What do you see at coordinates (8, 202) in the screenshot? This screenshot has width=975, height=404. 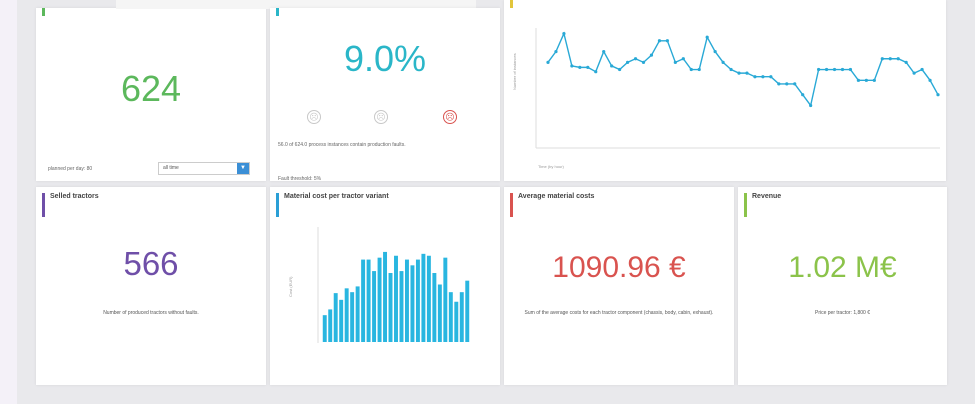 I see `left-sidebar-strip` at bounding box center [8, 202].